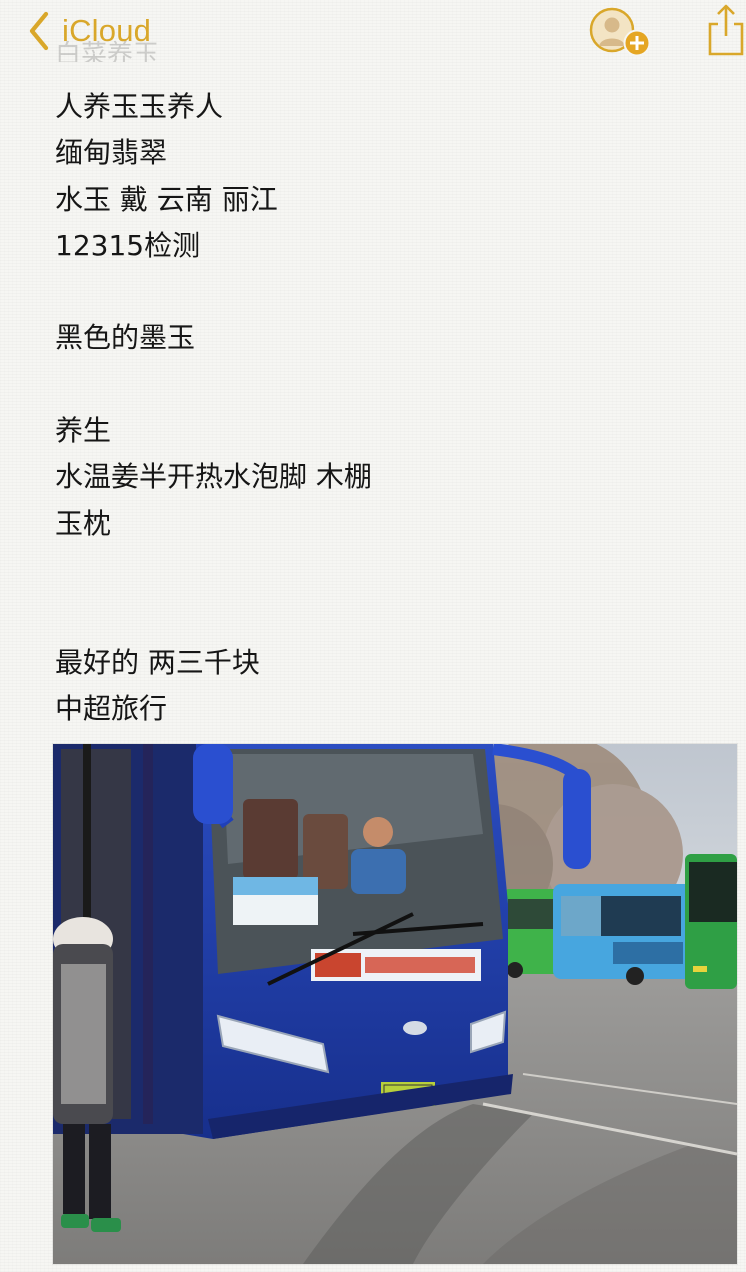 This screenshot has width=746, height=1272. I want to click on add-person-icon, so click(620, 32).